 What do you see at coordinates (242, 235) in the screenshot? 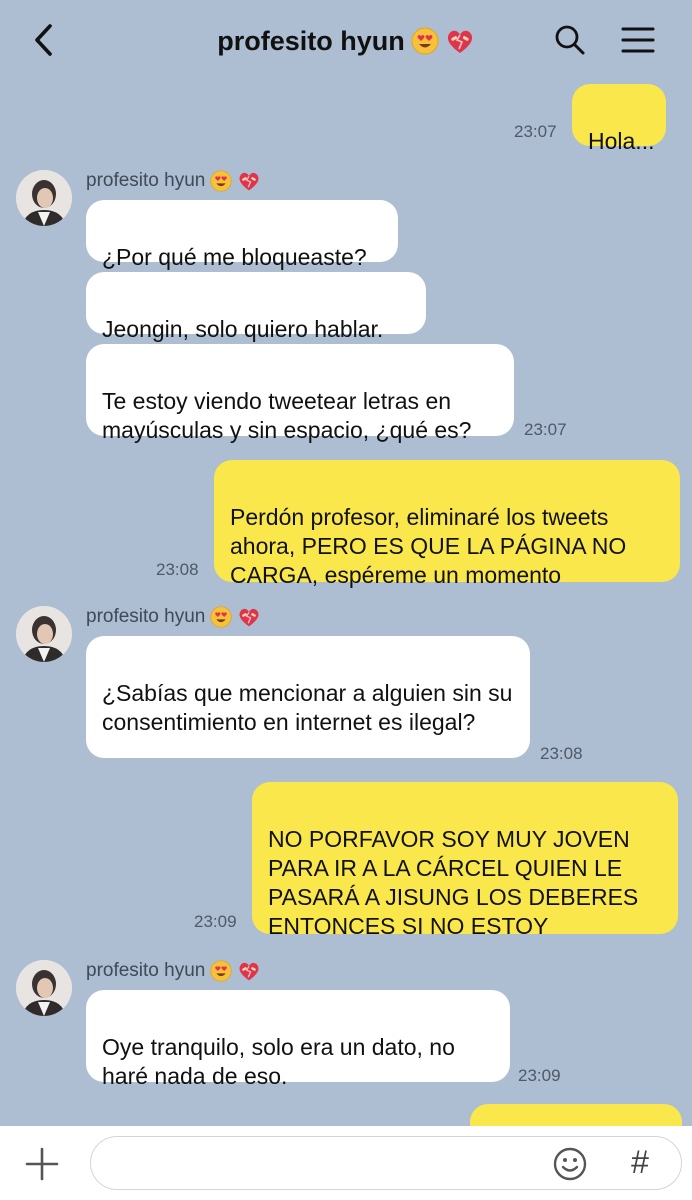
I see `incoming-message: ¿Por qué me bloqueaste?` at bounding box center [242, 235].